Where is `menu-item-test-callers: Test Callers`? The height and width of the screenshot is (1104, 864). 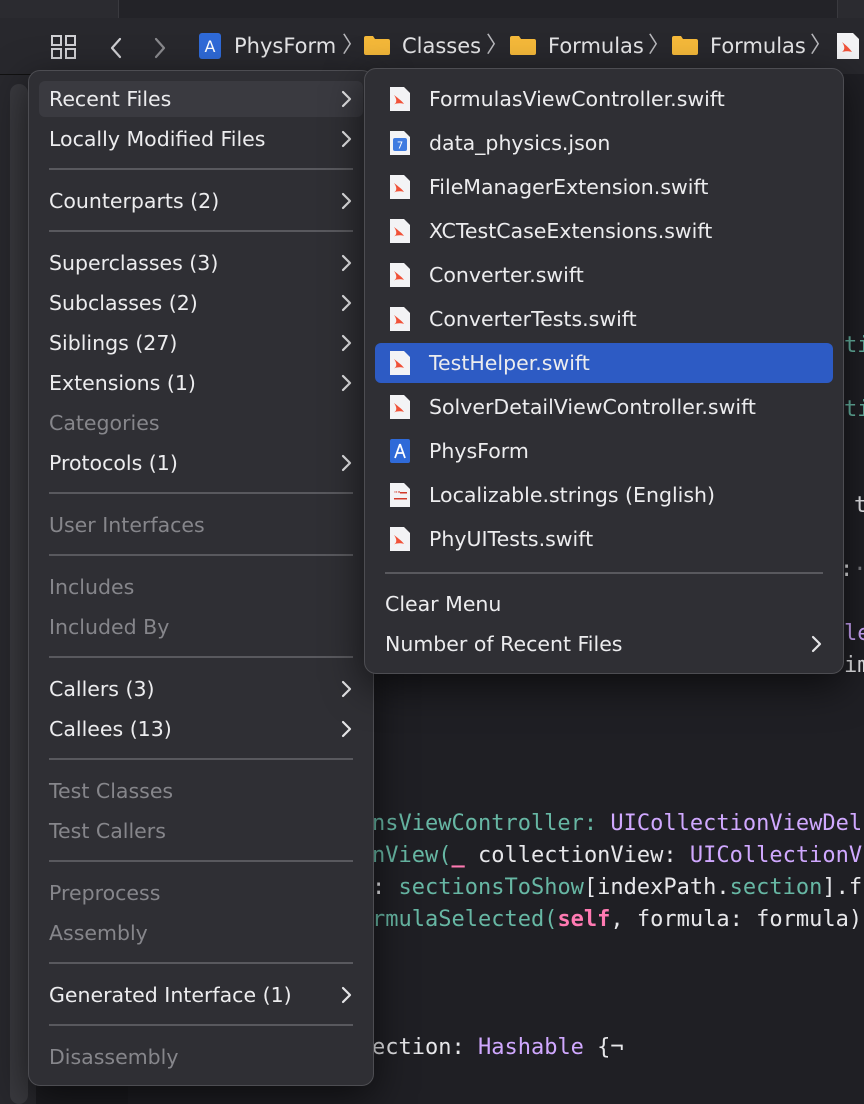
menu-item-test-callers: Test Callers is located at coordinates (107, 831).